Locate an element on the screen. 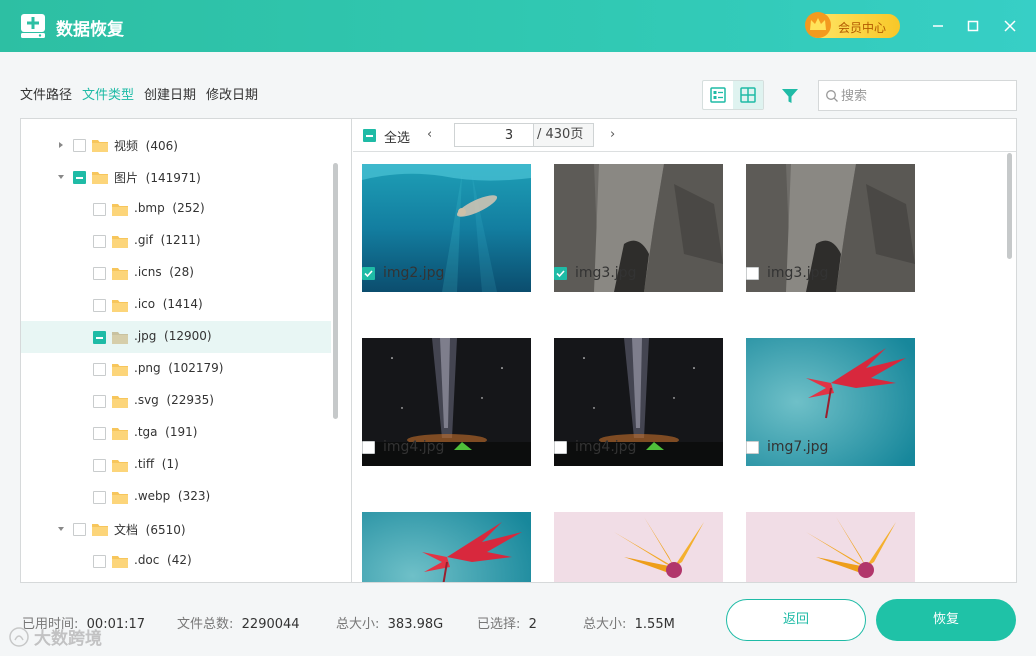 This screenshot has width=1036, height=656. tree-item-icns: .icns (28) is located at coordinates (176, 273).